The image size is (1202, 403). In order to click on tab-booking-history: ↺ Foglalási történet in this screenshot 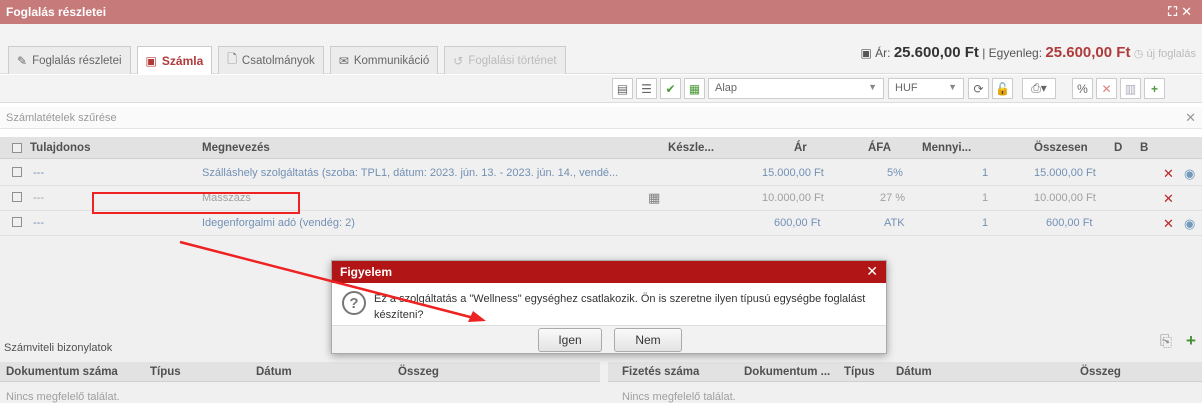, I will do `click(505, 60)`.